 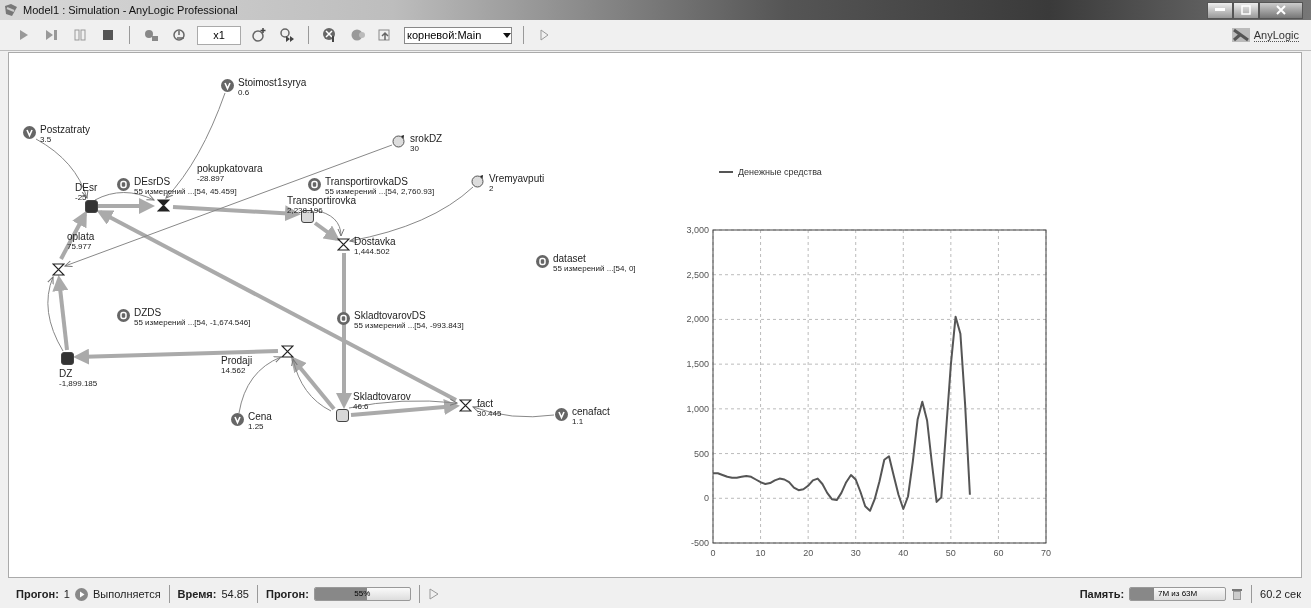 What do you see at coordinates (272, 83) in the screenshot?
I see `node-name: Stoimost1syrya` at bounding box center [272, 83].